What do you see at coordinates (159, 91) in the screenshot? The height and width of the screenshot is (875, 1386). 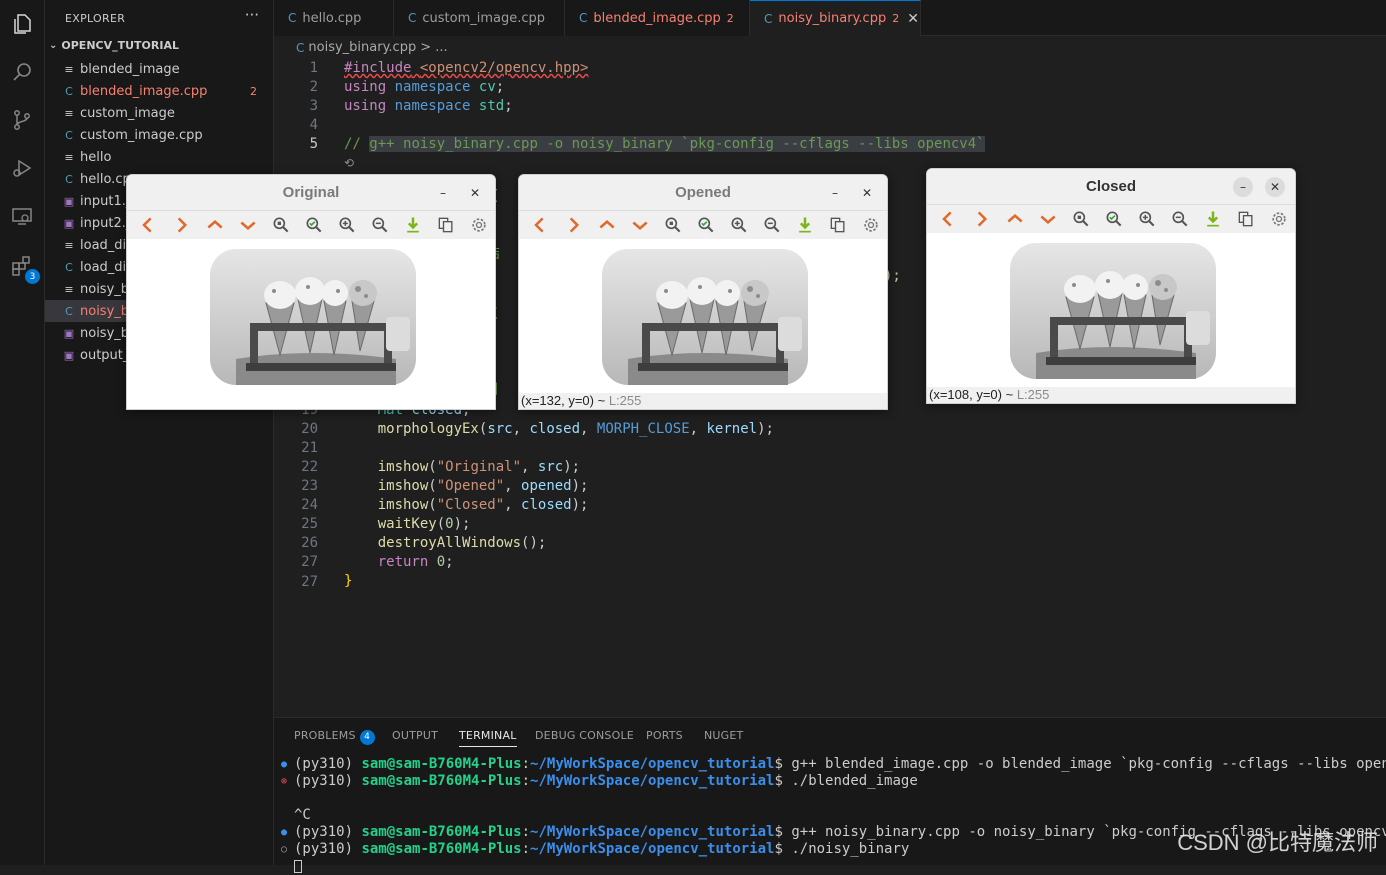 I see `file-item: Cblended_image.cpp 2` at bounding box center [159, 91].